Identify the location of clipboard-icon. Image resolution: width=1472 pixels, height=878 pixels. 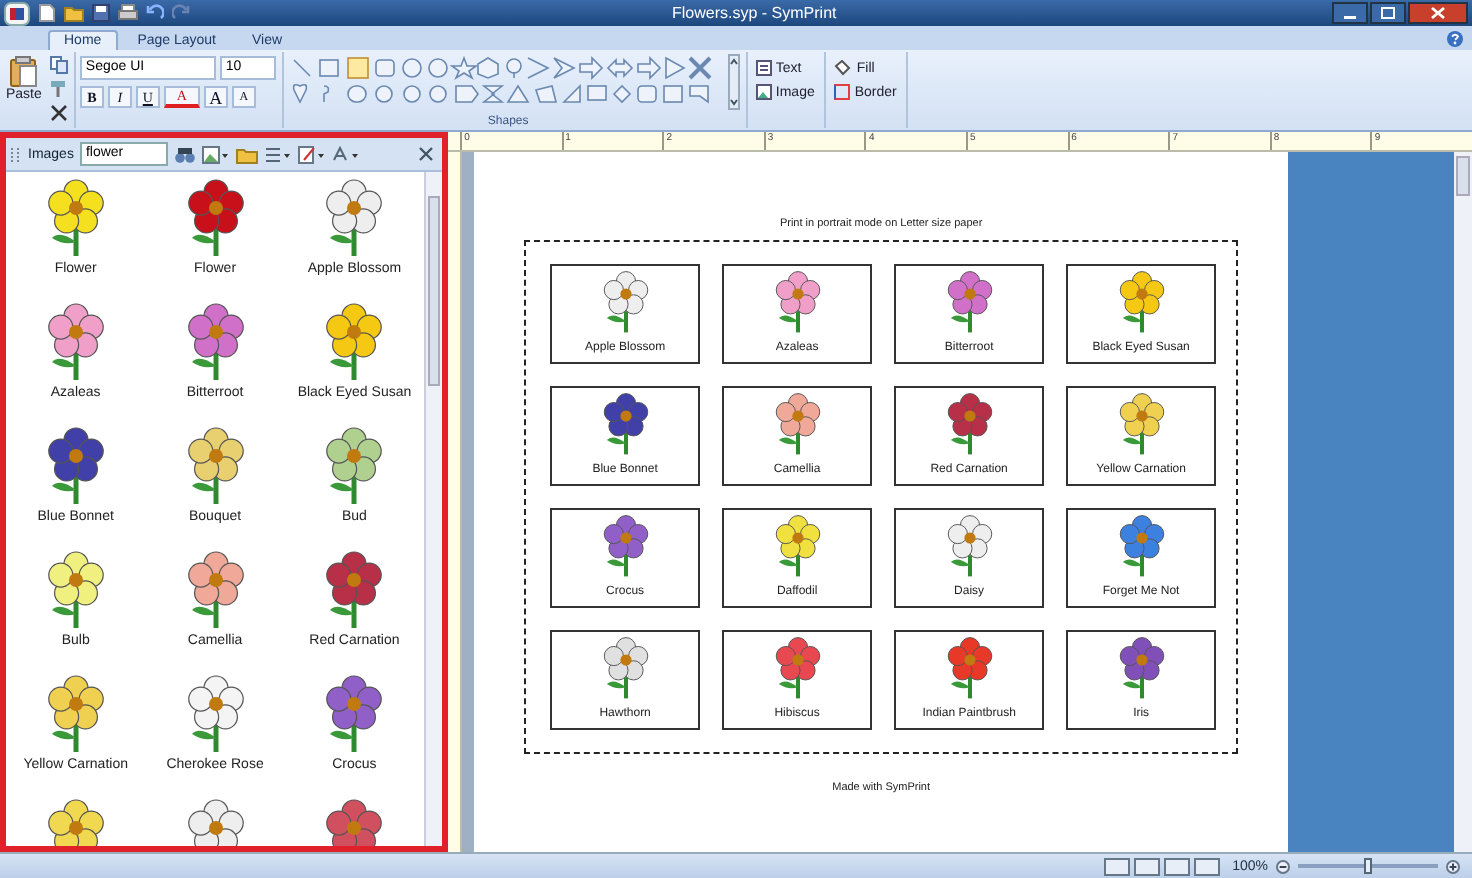
(23, 72).